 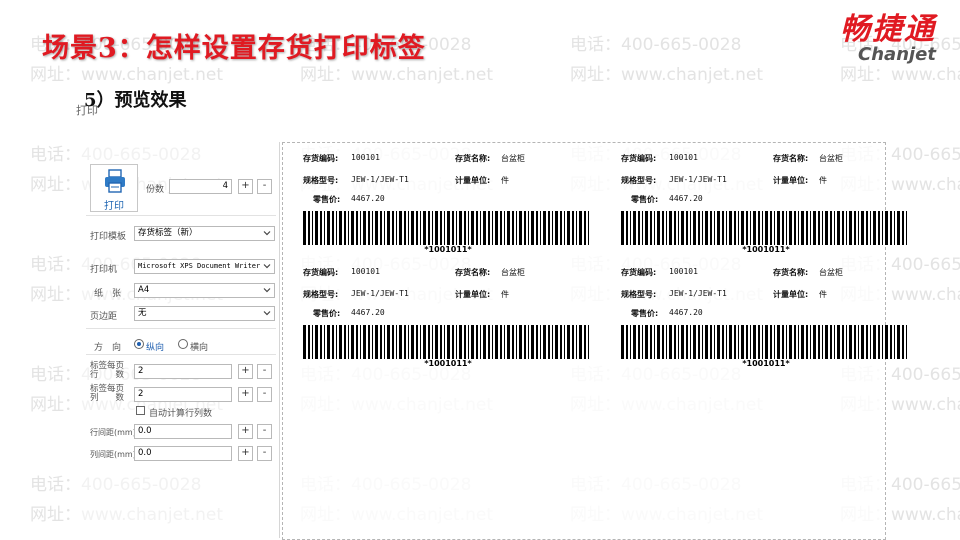 I want to click on row-spacing-decrement-button: -, so click(x=264, y=431).